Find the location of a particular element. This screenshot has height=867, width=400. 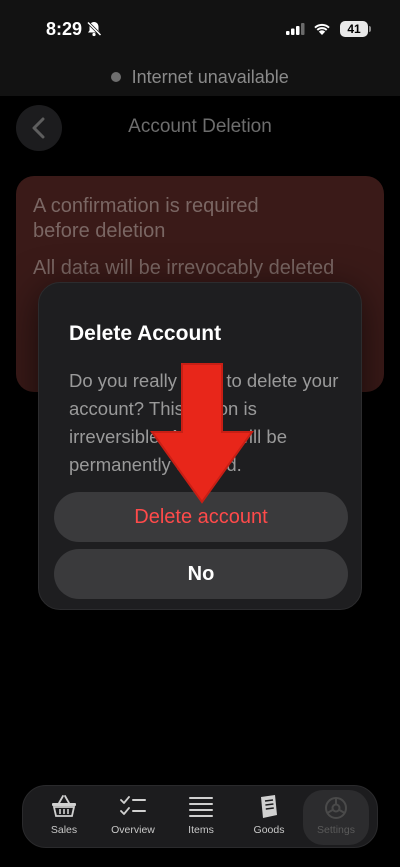

bell-slash-icon is located at coordinates (94, 29).